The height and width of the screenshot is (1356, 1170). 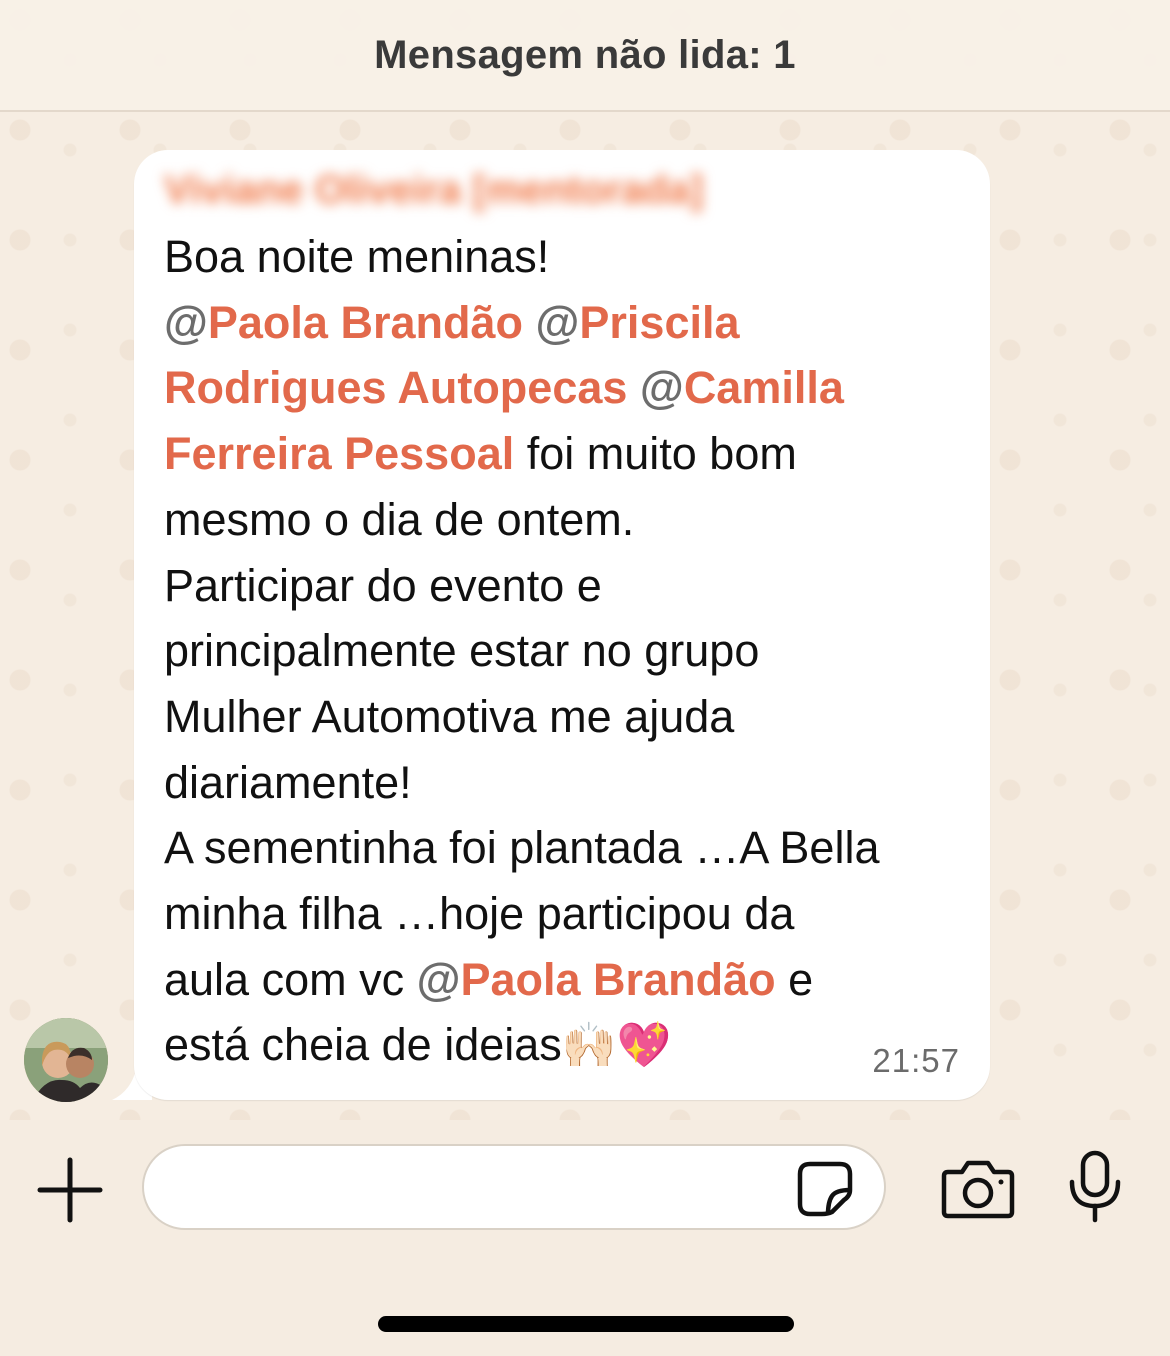 I want to click on message-timestamp: 21:57, so click(x=916, y=1060).